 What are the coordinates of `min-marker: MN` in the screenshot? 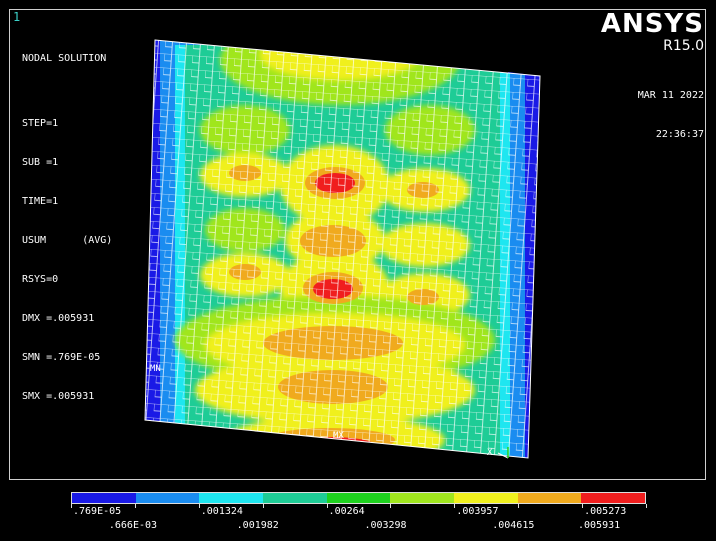 It's located at (155, 369).